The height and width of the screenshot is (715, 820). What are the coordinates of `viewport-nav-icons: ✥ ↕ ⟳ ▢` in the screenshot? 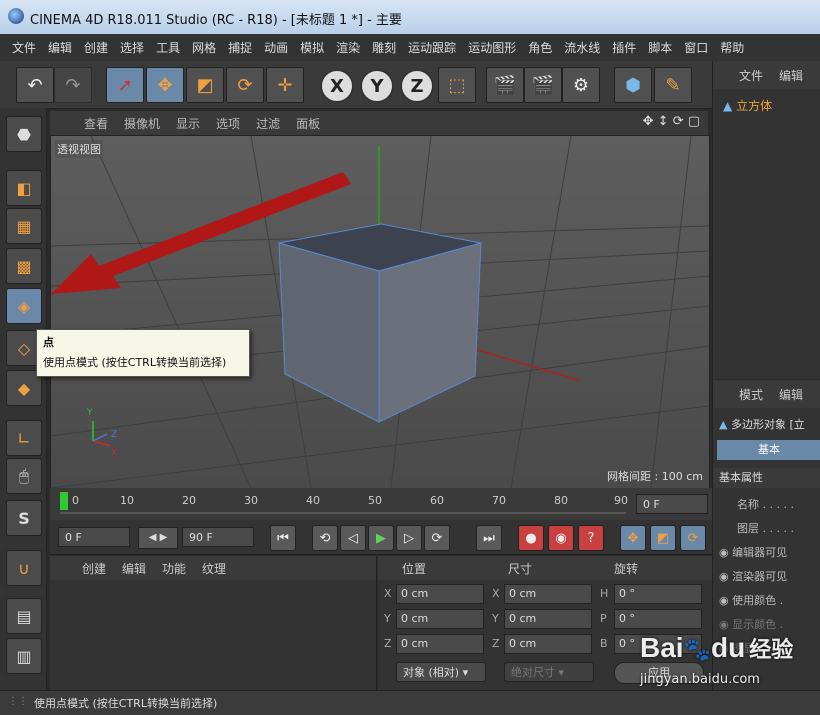 It's located at (671, 121).